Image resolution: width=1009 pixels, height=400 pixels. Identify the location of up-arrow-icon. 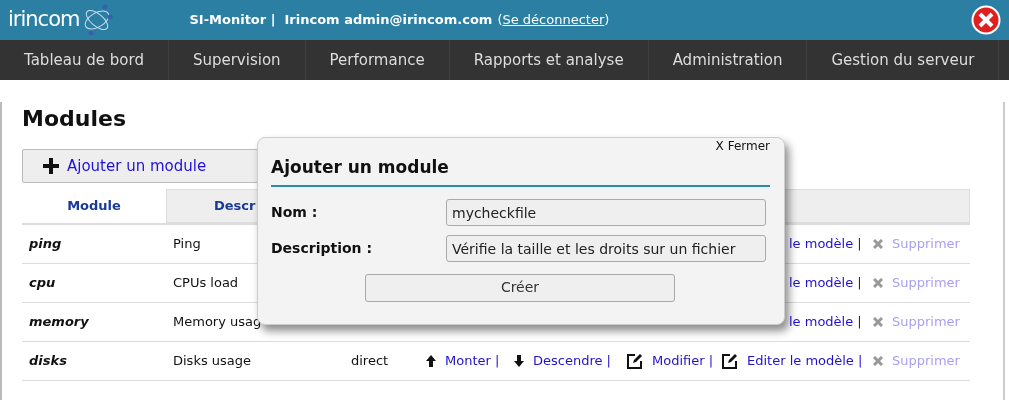
(431, 361).